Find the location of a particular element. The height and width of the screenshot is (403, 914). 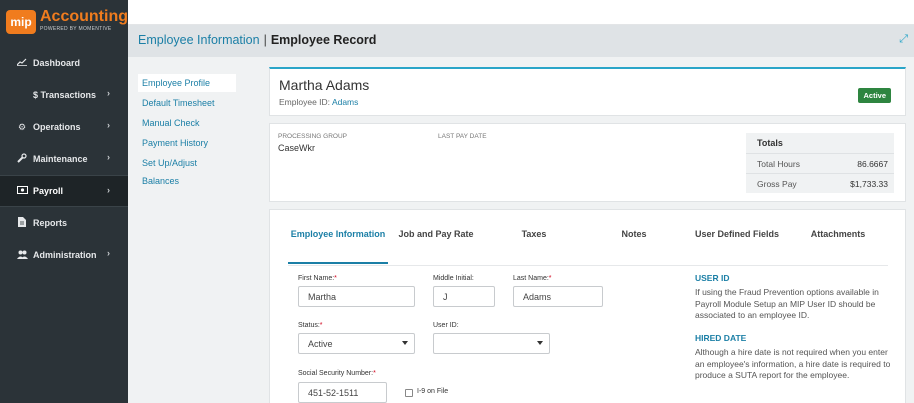

total-hours-row: Total Hours 86.6667 is located at coordinates (820, 163).